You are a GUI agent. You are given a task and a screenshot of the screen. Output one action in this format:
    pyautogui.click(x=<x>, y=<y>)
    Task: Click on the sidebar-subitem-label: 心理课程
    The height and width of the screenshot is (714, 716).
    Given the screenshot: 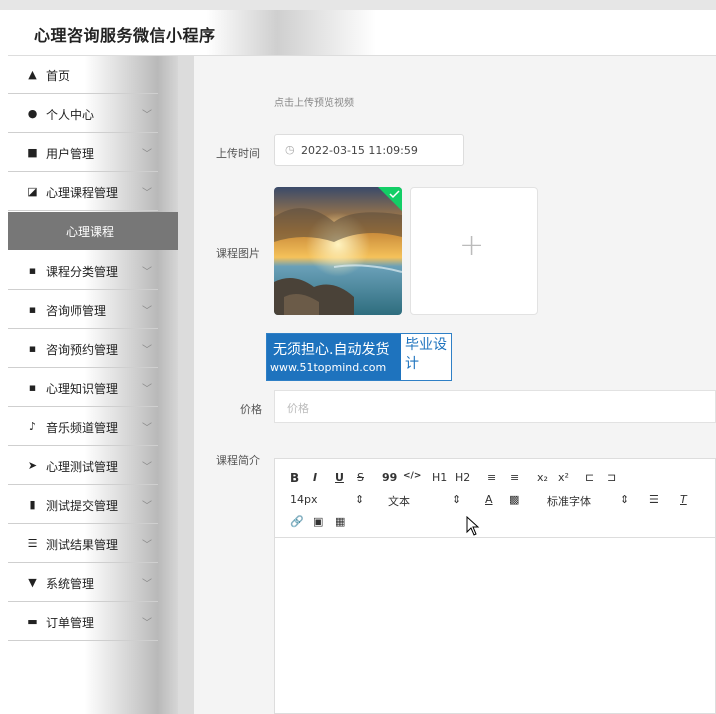 What is the action you would take?
    pyautogui.click(x=90, y=232)
    